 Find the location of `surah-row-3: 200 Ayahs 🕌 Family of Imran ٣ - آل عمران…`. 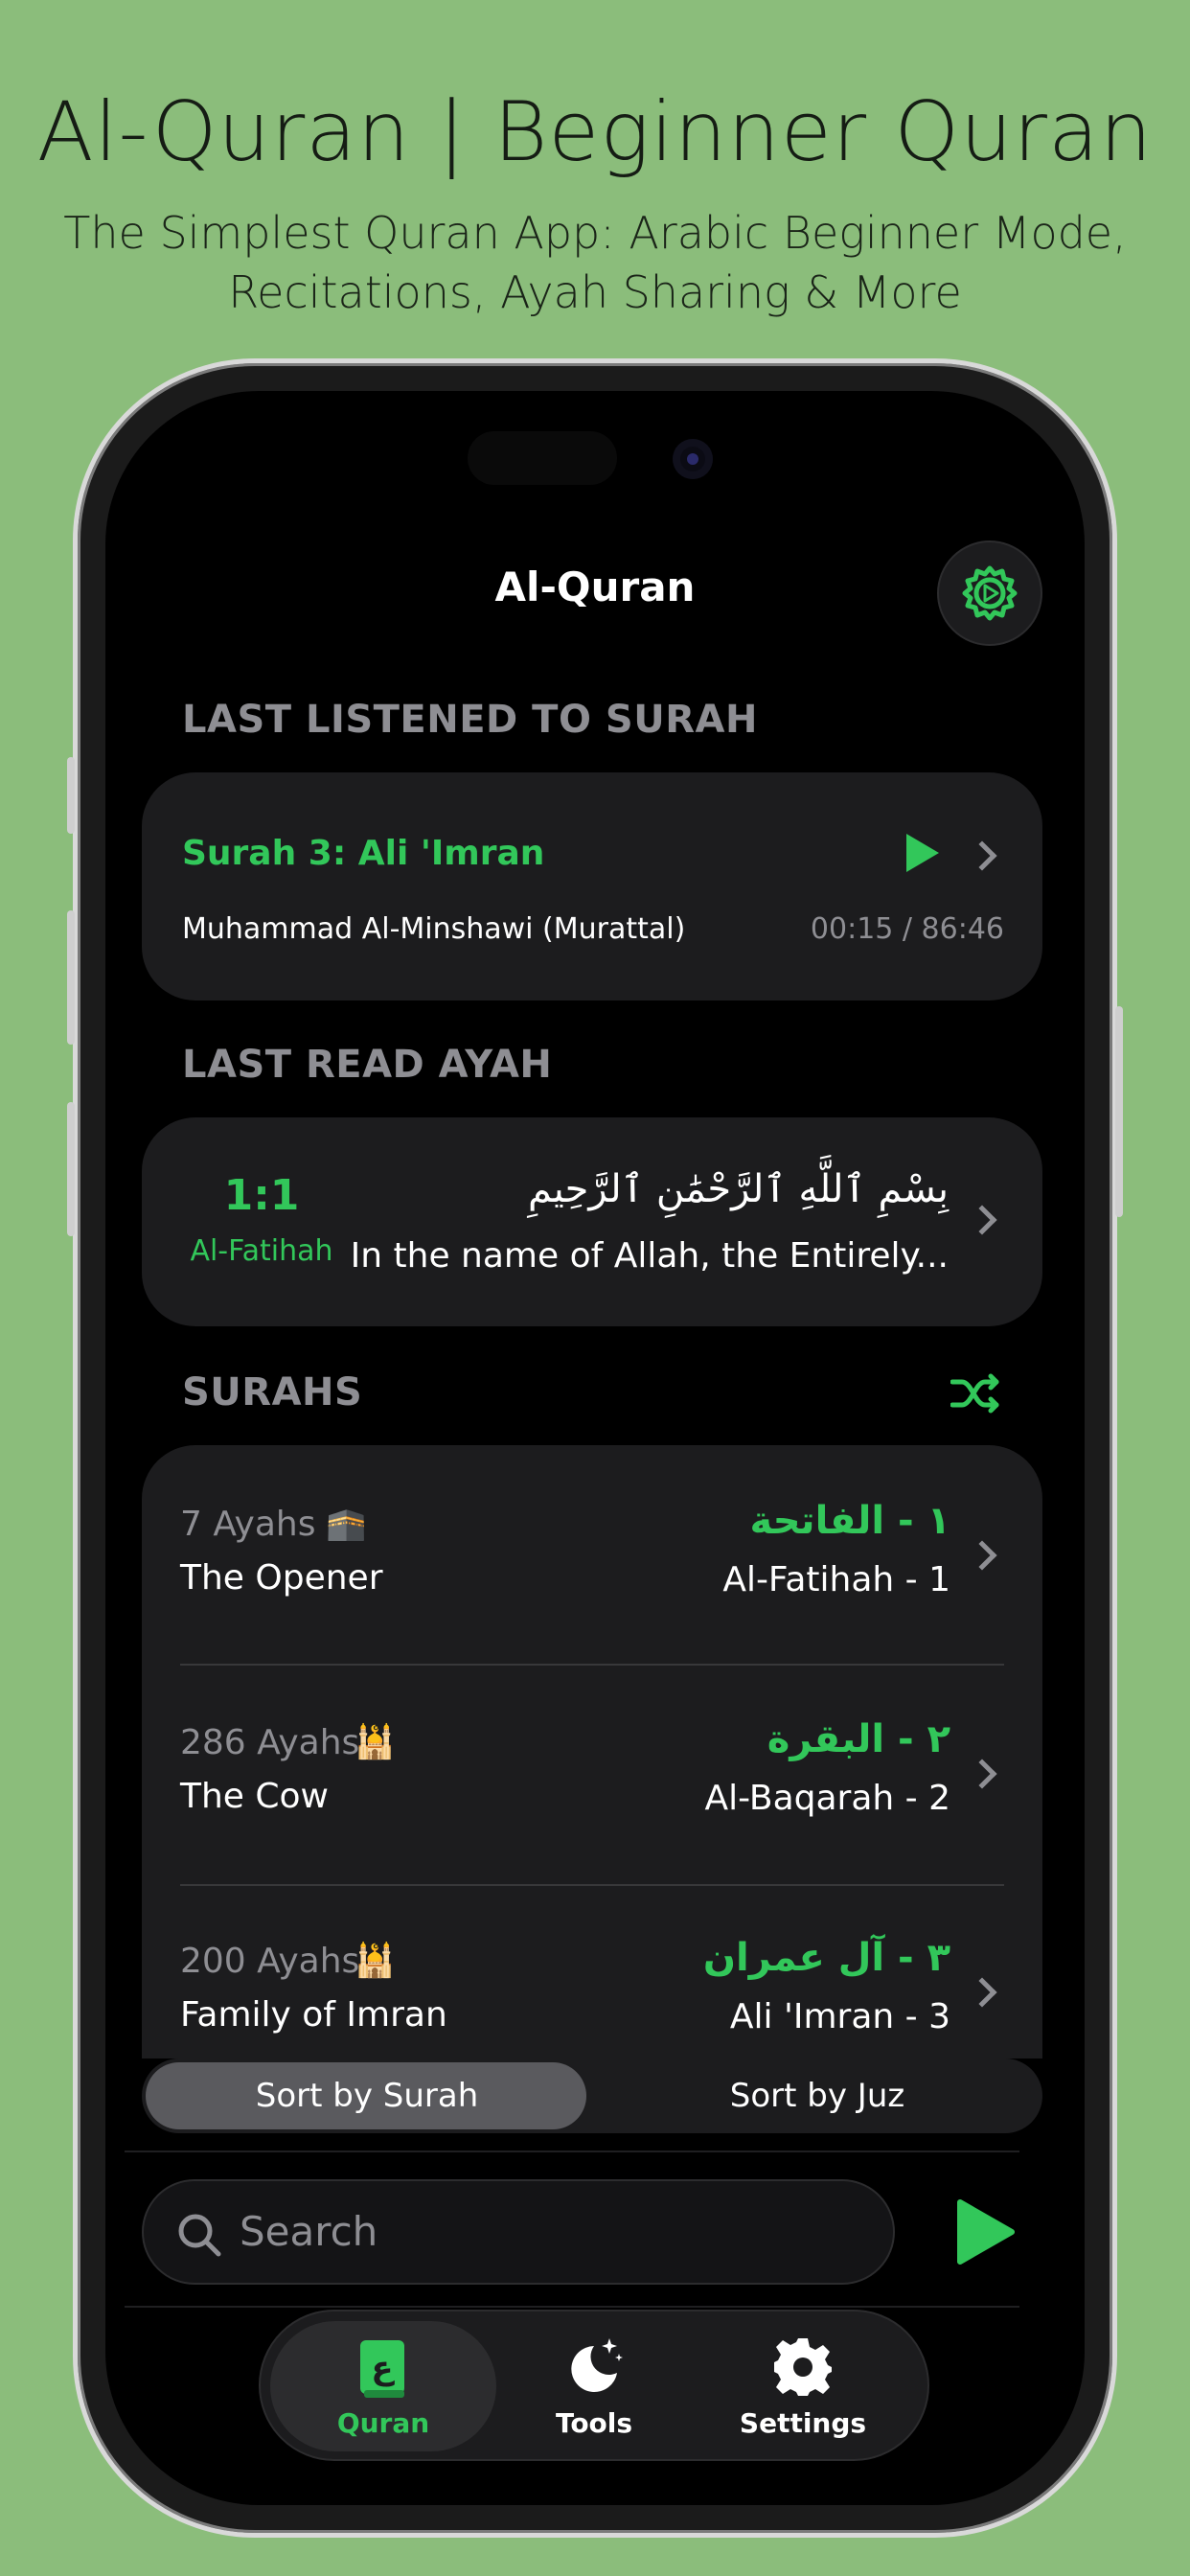

surah-row-3: 200 Ayahs 🕌 Family of Imran ٣ - آل عمران… is located at coordinates (592, 1972).